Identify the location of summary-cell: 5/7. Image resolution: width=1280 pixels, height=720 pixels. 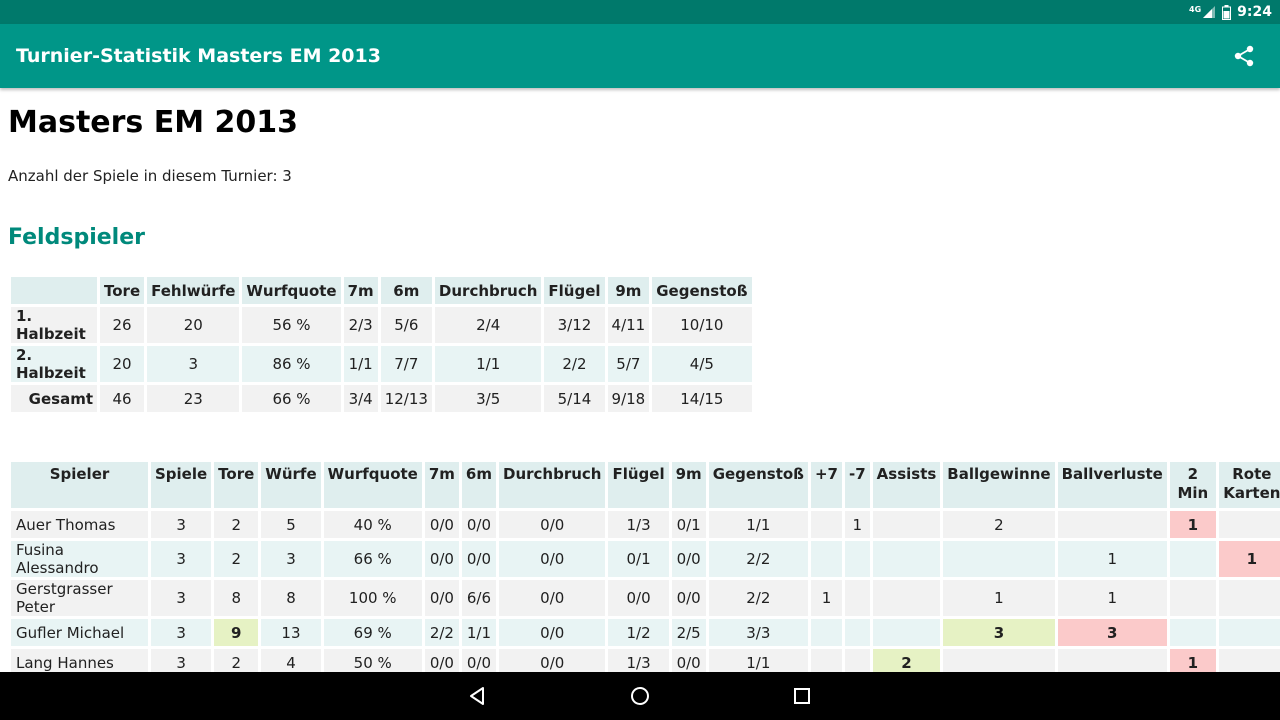
(628, 364).